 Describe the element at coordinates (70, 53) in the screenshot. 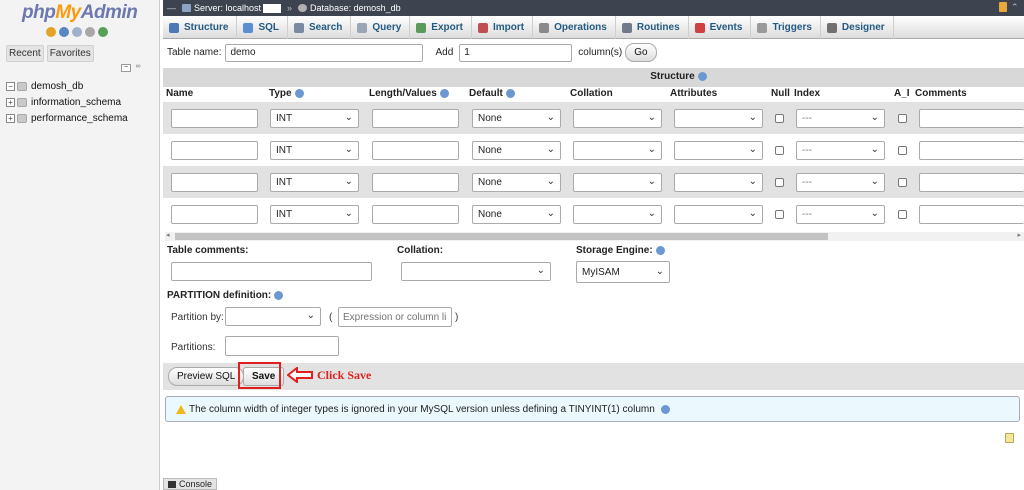

I see `nav-tab-favorites: Favorites` at that location.